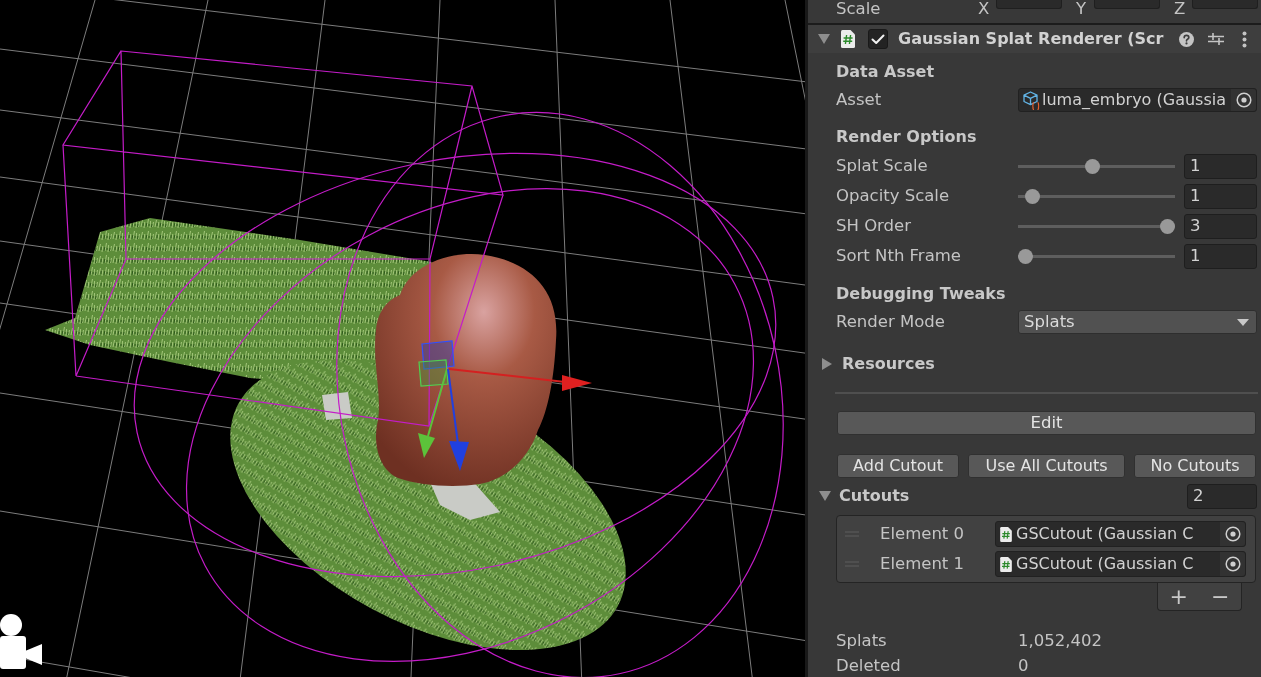  I want to click on cube-icon, so click(1031, 100).